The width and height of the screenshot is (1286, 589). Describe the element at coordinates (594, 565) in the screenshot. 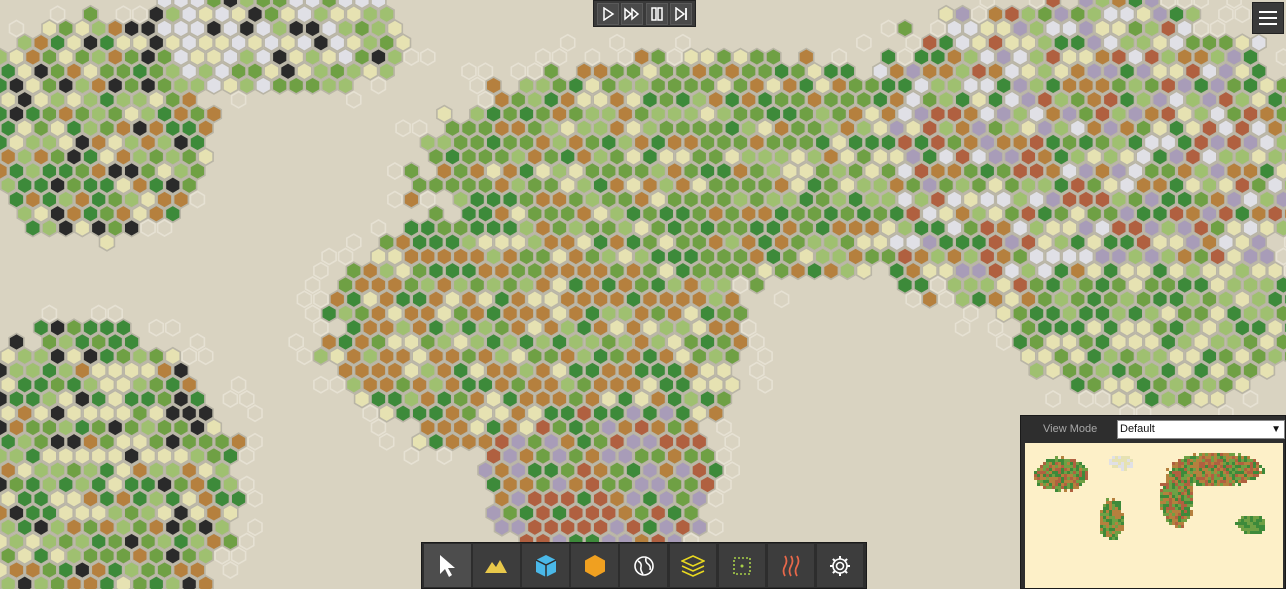

I see `hex-tool-button` at that location.